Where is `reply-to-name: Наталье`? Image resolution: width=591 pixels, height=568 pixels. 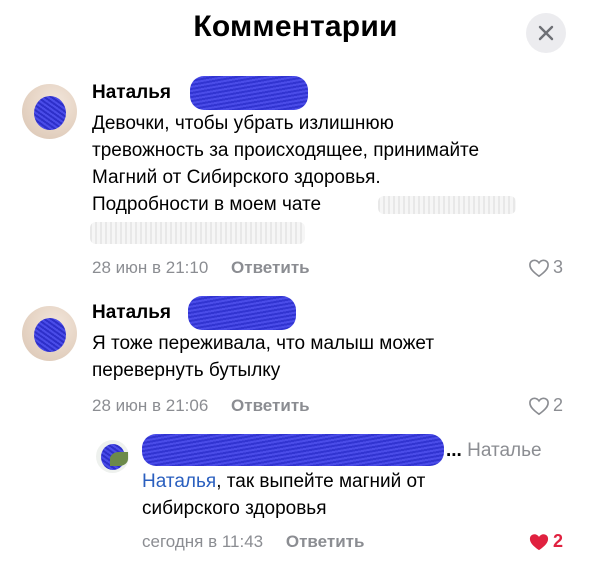
reply-to-name: Наталье is located at coordinates (504, 450).